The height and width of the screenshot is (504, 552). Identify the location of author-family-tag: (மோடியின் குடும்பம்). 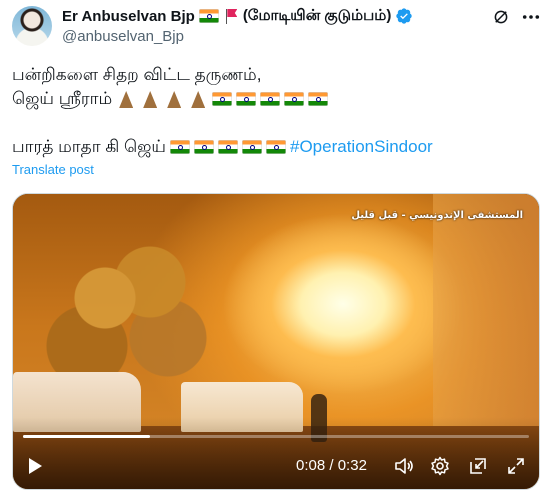
(317, 15).